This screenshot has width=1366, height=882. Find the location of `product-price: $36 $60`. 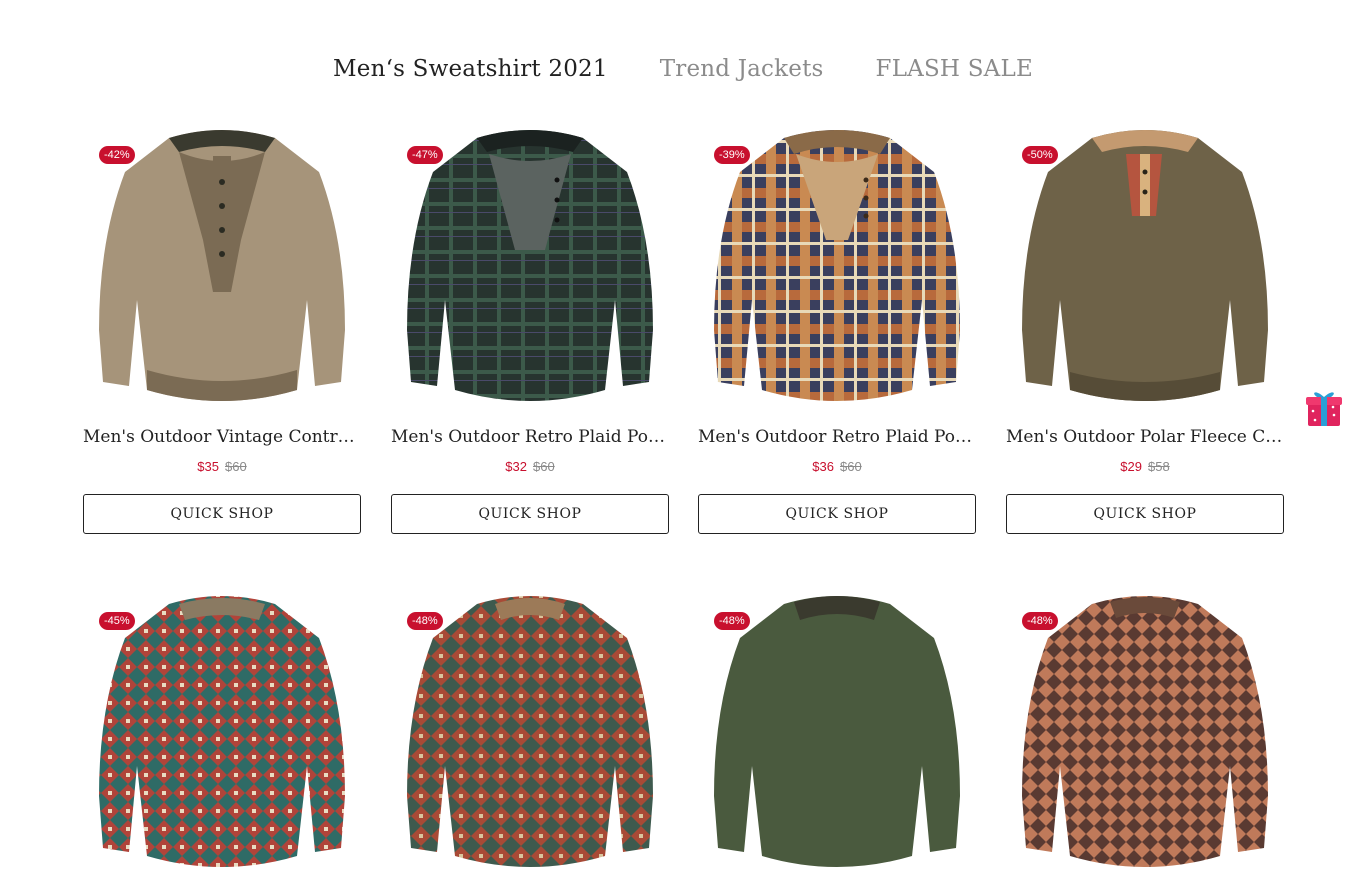

product-price: $36 $60 is located at coordinates (837, 466).